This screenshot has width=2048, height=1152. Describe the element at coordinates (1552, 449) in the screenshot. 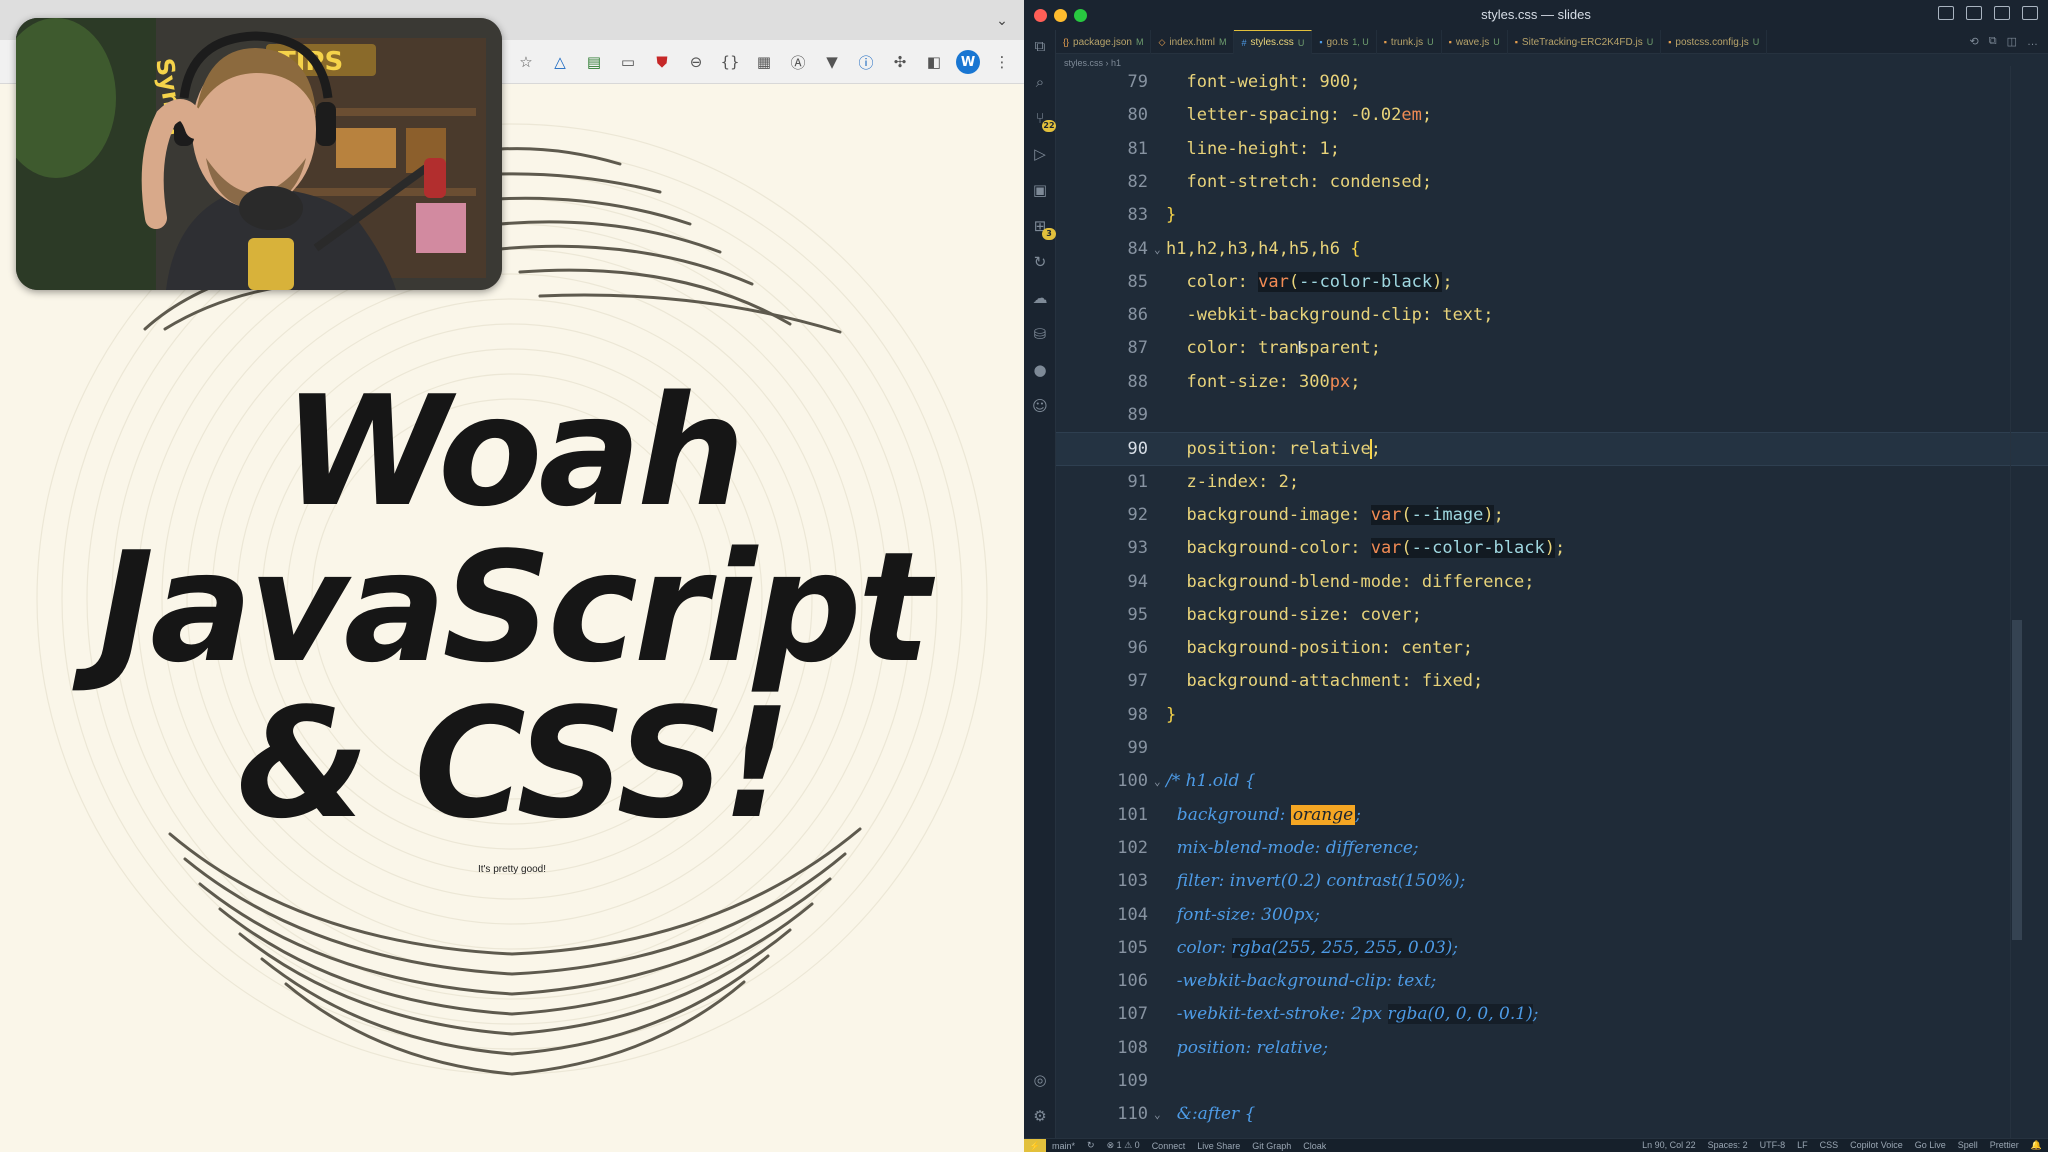

I see `code-line: 90 position: relative;` at that location.